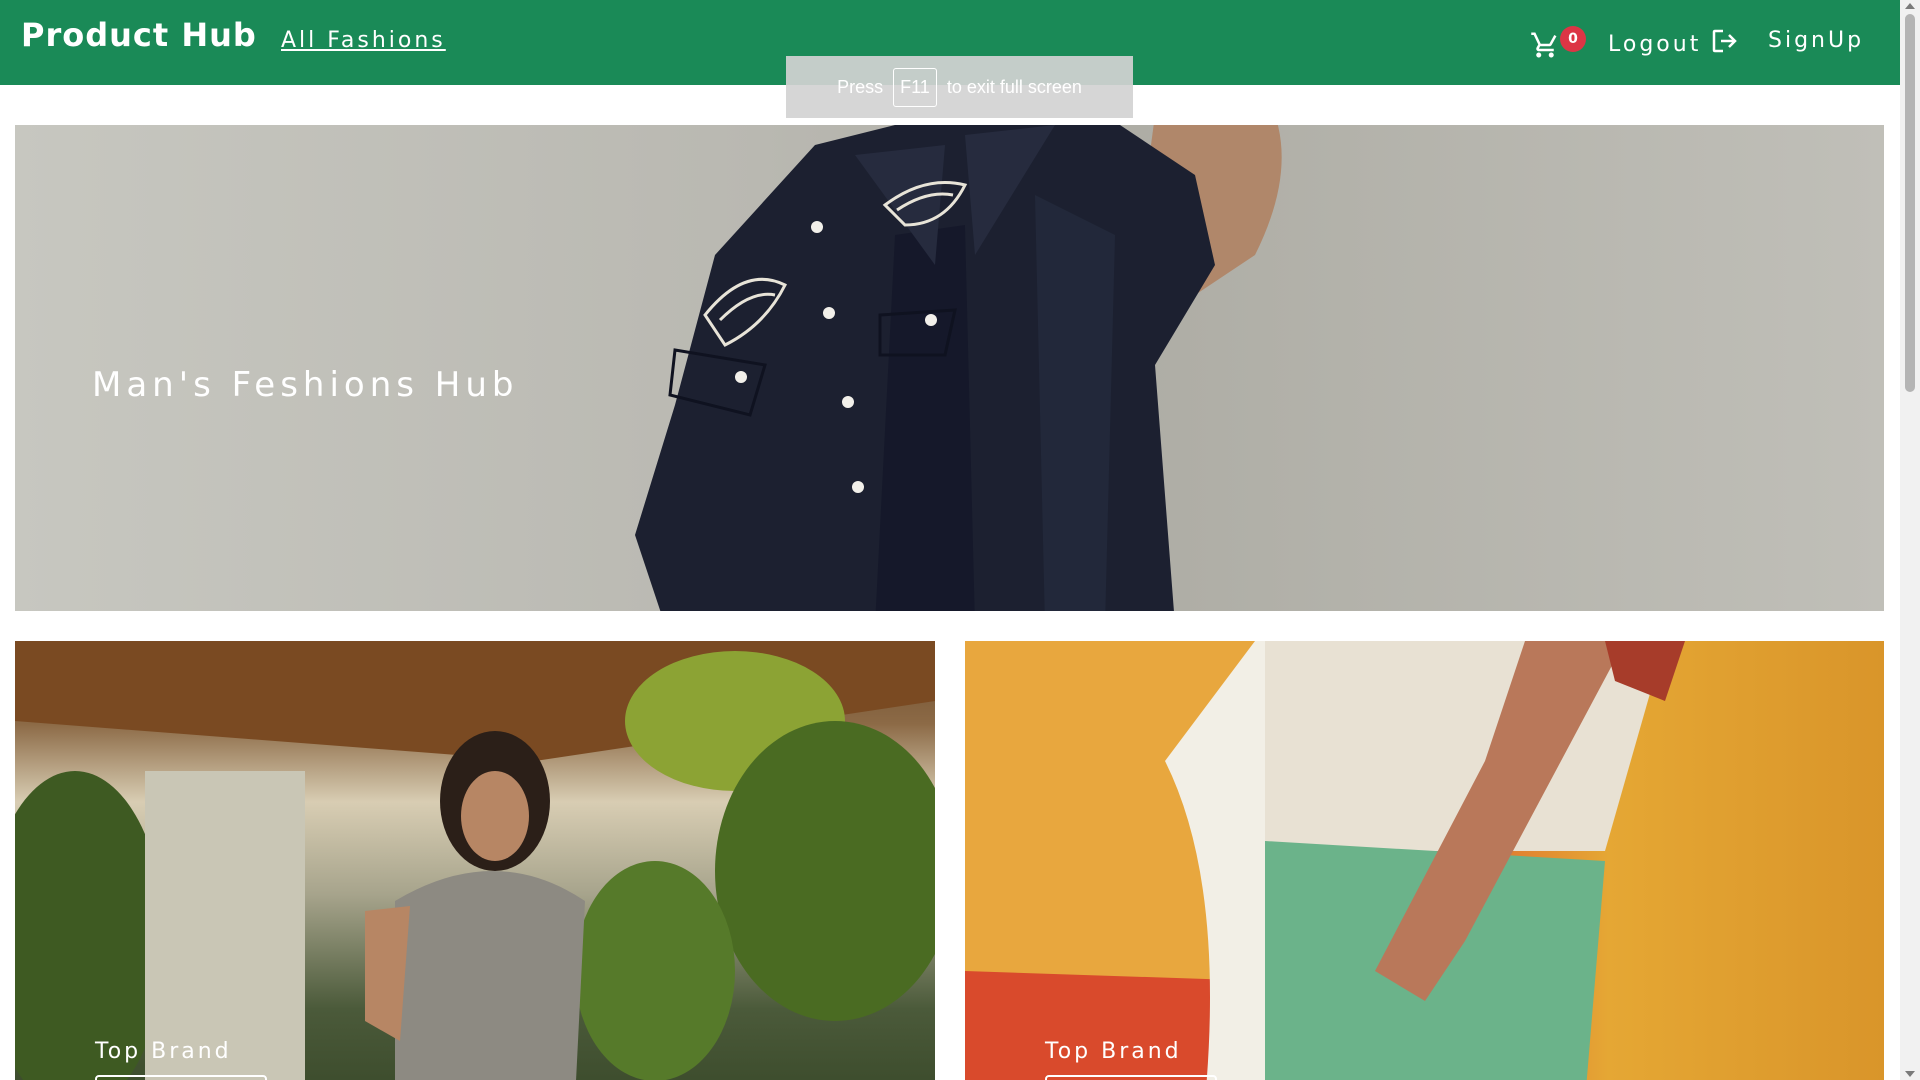 This screenshot has height=1080, width=1920. What do you see at coordinates (1910, 203) in the screenshot?
I see `scroll-thumb` at bounding box center [1910, 203].